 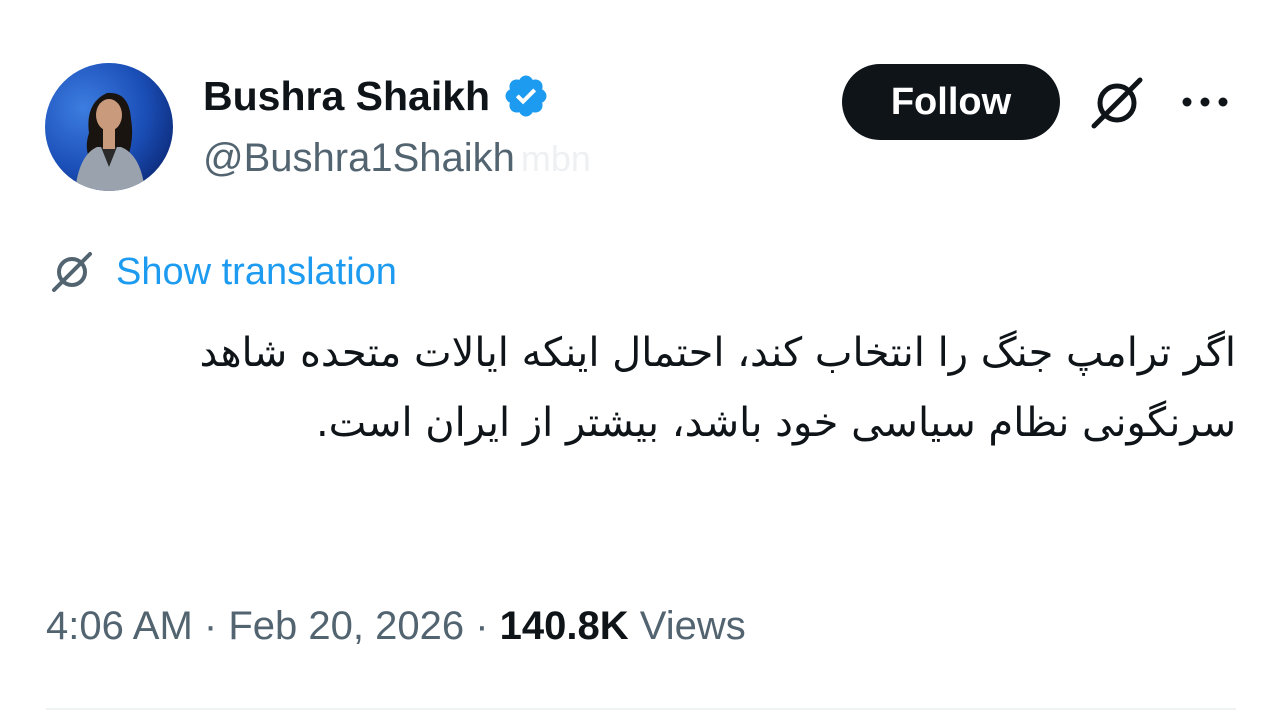 I want to click on avatar, so click(x=109, y=127).